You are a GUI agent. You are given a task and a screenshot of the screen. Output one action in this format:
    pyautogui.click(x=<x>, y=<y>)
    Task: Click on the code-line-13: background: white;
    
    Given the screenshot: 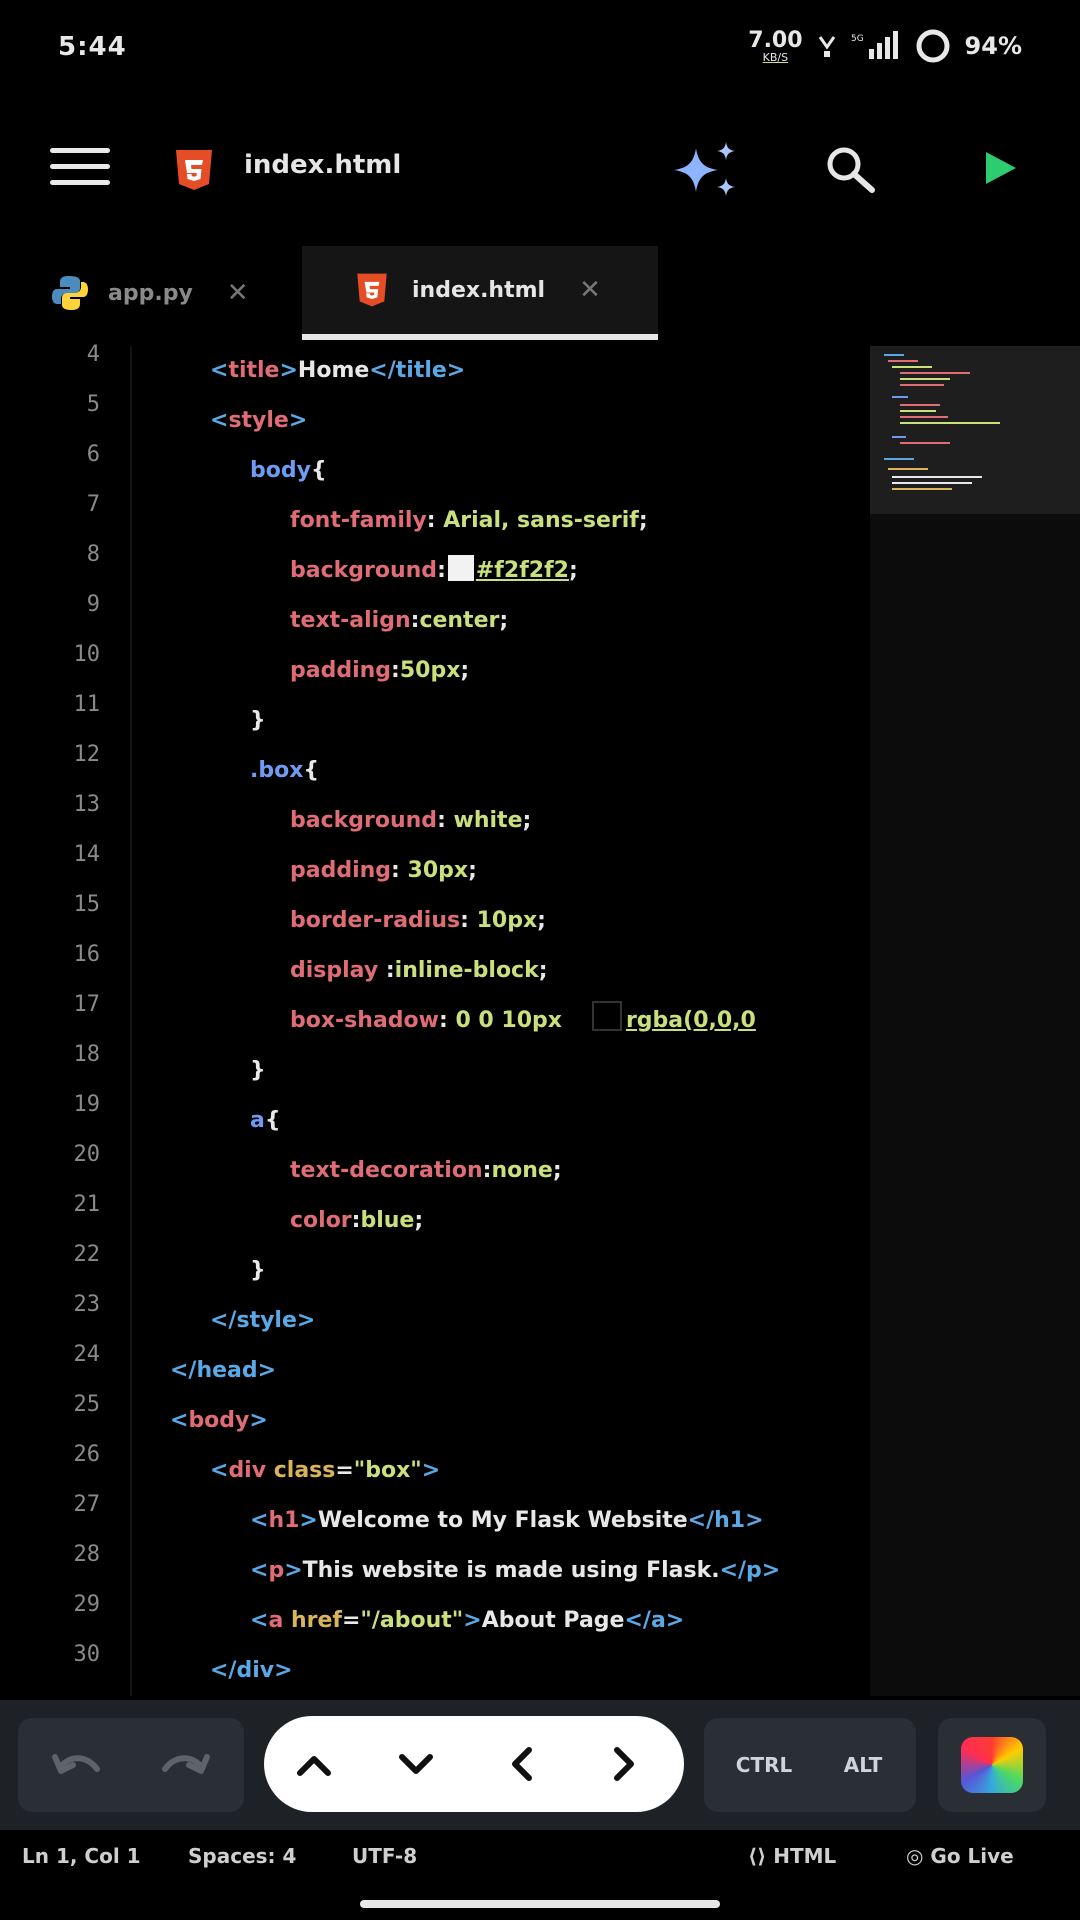 What is the action you would take?
    pyautogui.click(x=410, y=821)
    